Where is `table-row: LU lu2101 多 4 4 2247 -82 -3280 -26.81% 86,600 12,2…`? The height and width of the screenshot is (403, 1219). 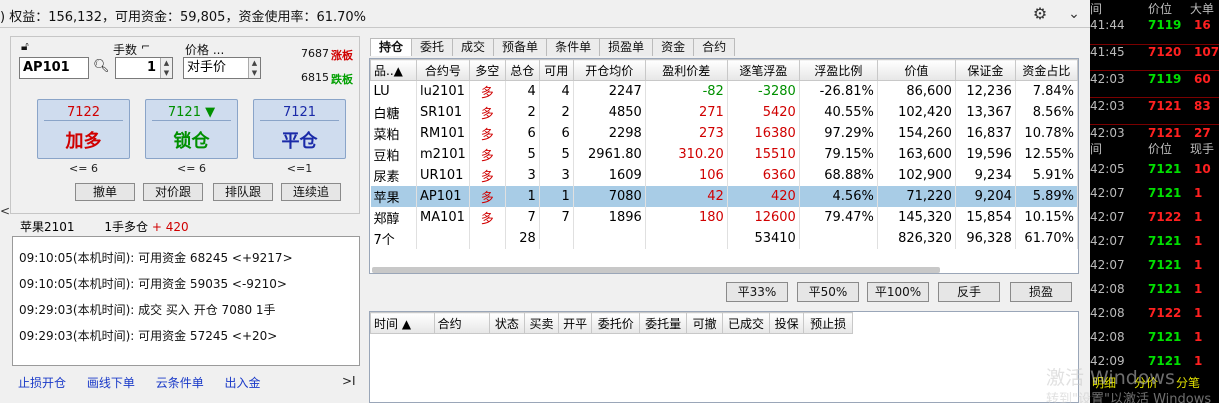 table-row: LU lu2101 多 4 4 2247 -82 -3280 -26.81% 86,600 12,2… is located at coordinates (724, 91).